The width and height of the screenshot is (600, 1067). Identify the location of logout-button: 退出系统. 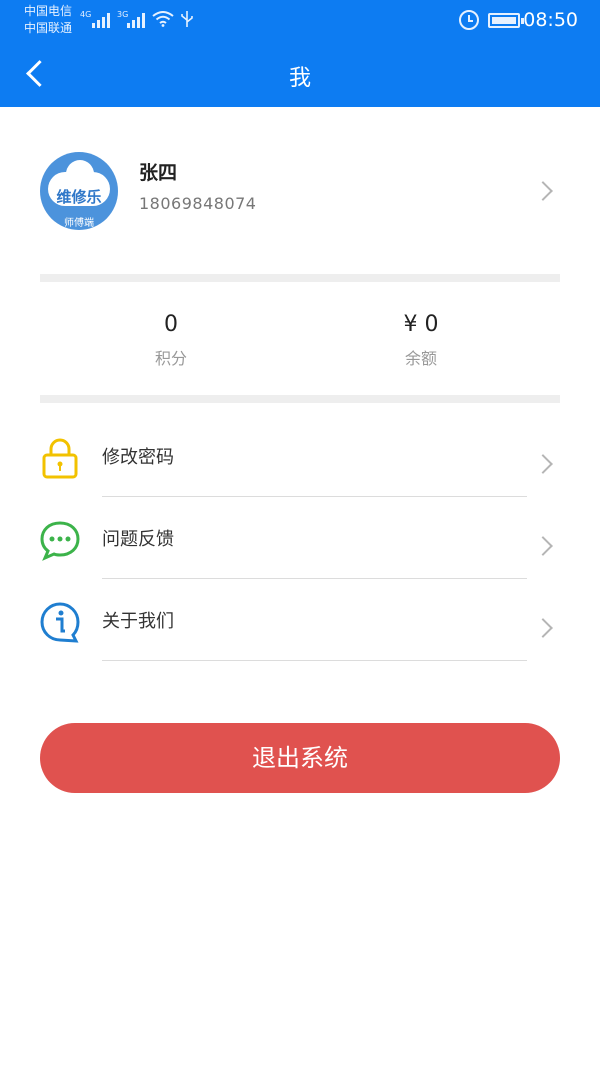
(300, 758).